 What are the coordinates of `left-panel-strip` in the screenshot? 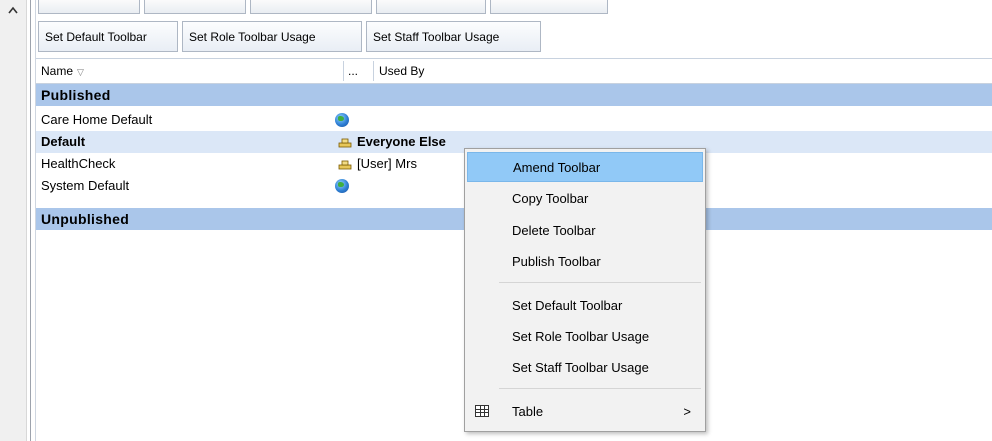 It's located at (13, 220).